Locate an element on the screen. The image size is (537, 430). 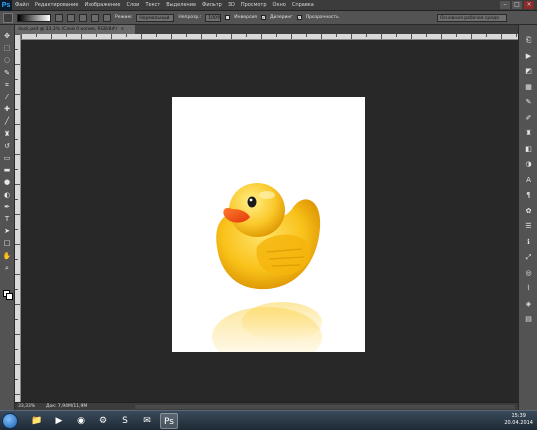
menu-item: Файл is located at coordinates (22, 5).